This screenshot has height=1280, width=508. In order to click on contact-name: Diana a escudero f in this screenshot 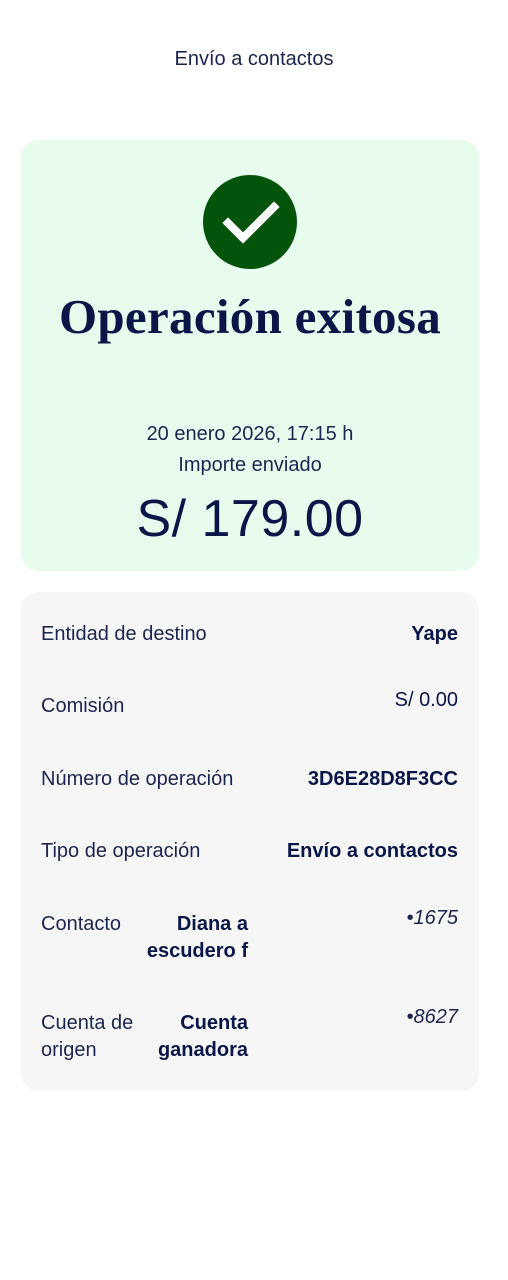, I will do `click(188, 938)`.